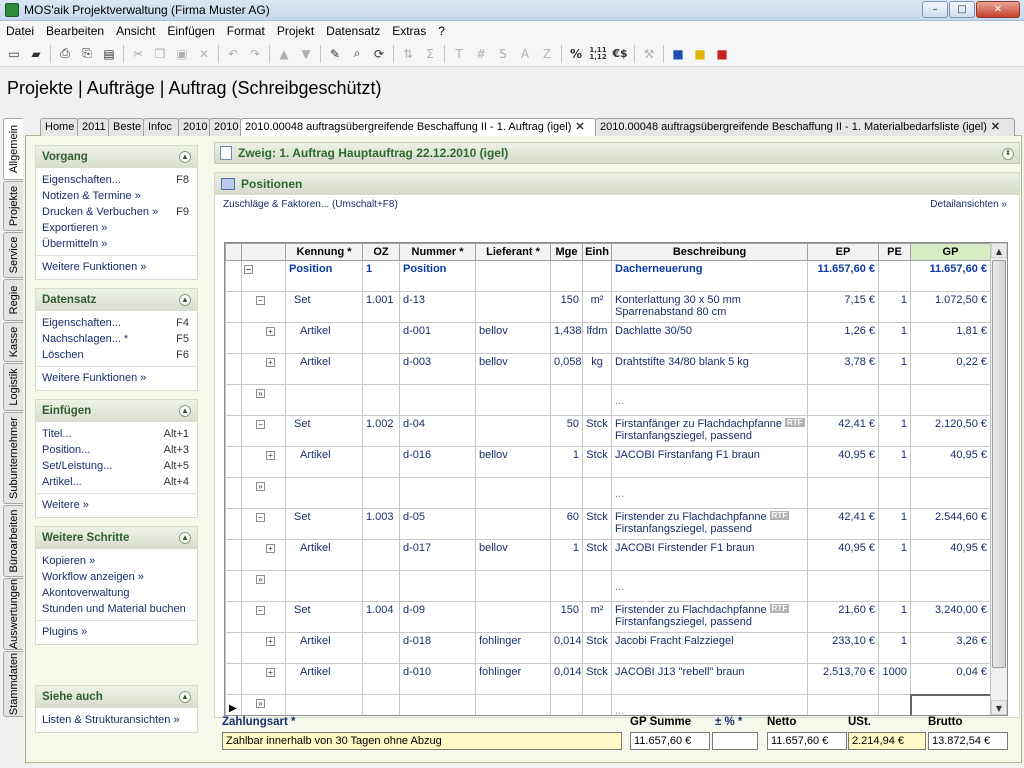  I want to click on panel-item: Kopieren », so click(116, 561).